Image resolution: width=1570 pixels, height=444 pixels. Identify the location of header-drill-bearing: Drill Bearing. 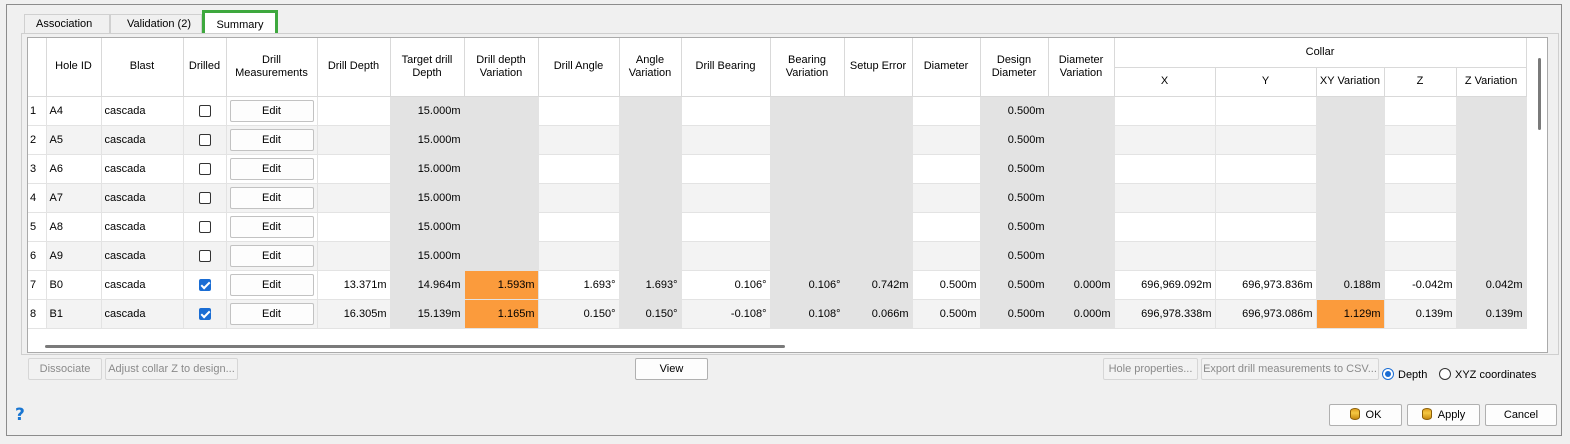
(726, 67).